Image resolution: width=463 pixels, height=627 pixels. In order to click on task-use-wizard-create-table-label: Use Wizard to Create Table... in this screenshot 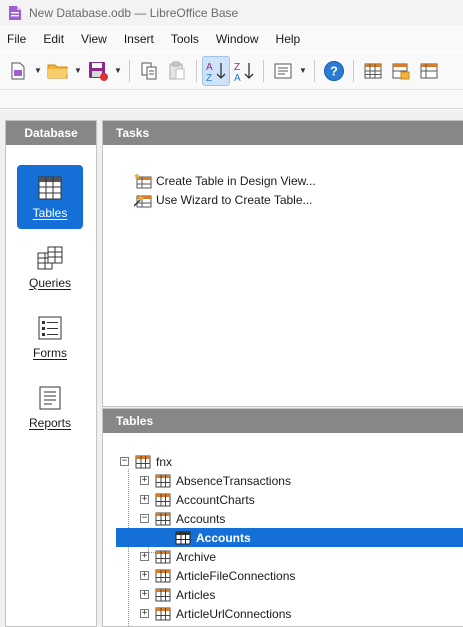, I will do `click(234, 200)`.